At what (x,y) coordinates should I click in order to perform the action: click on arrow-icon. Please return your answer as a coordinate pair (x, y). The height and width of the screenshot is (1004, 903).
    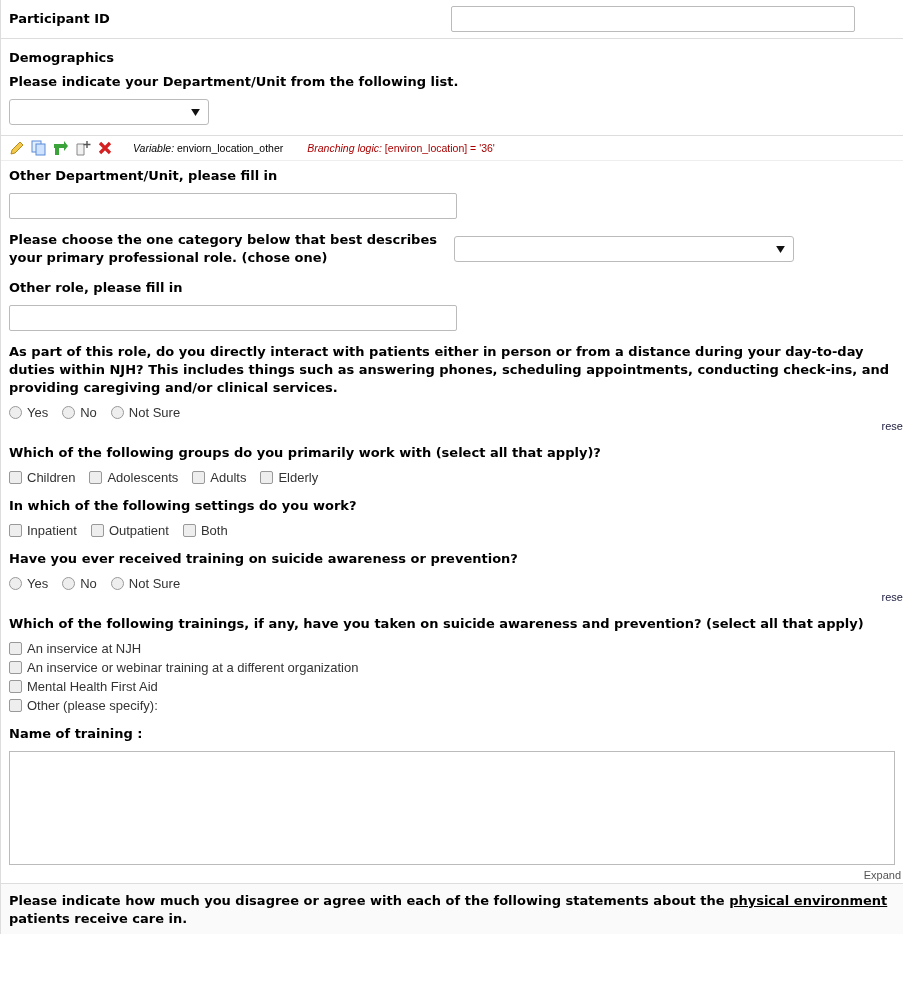
    Looking at the image, I should click on (61, 148).